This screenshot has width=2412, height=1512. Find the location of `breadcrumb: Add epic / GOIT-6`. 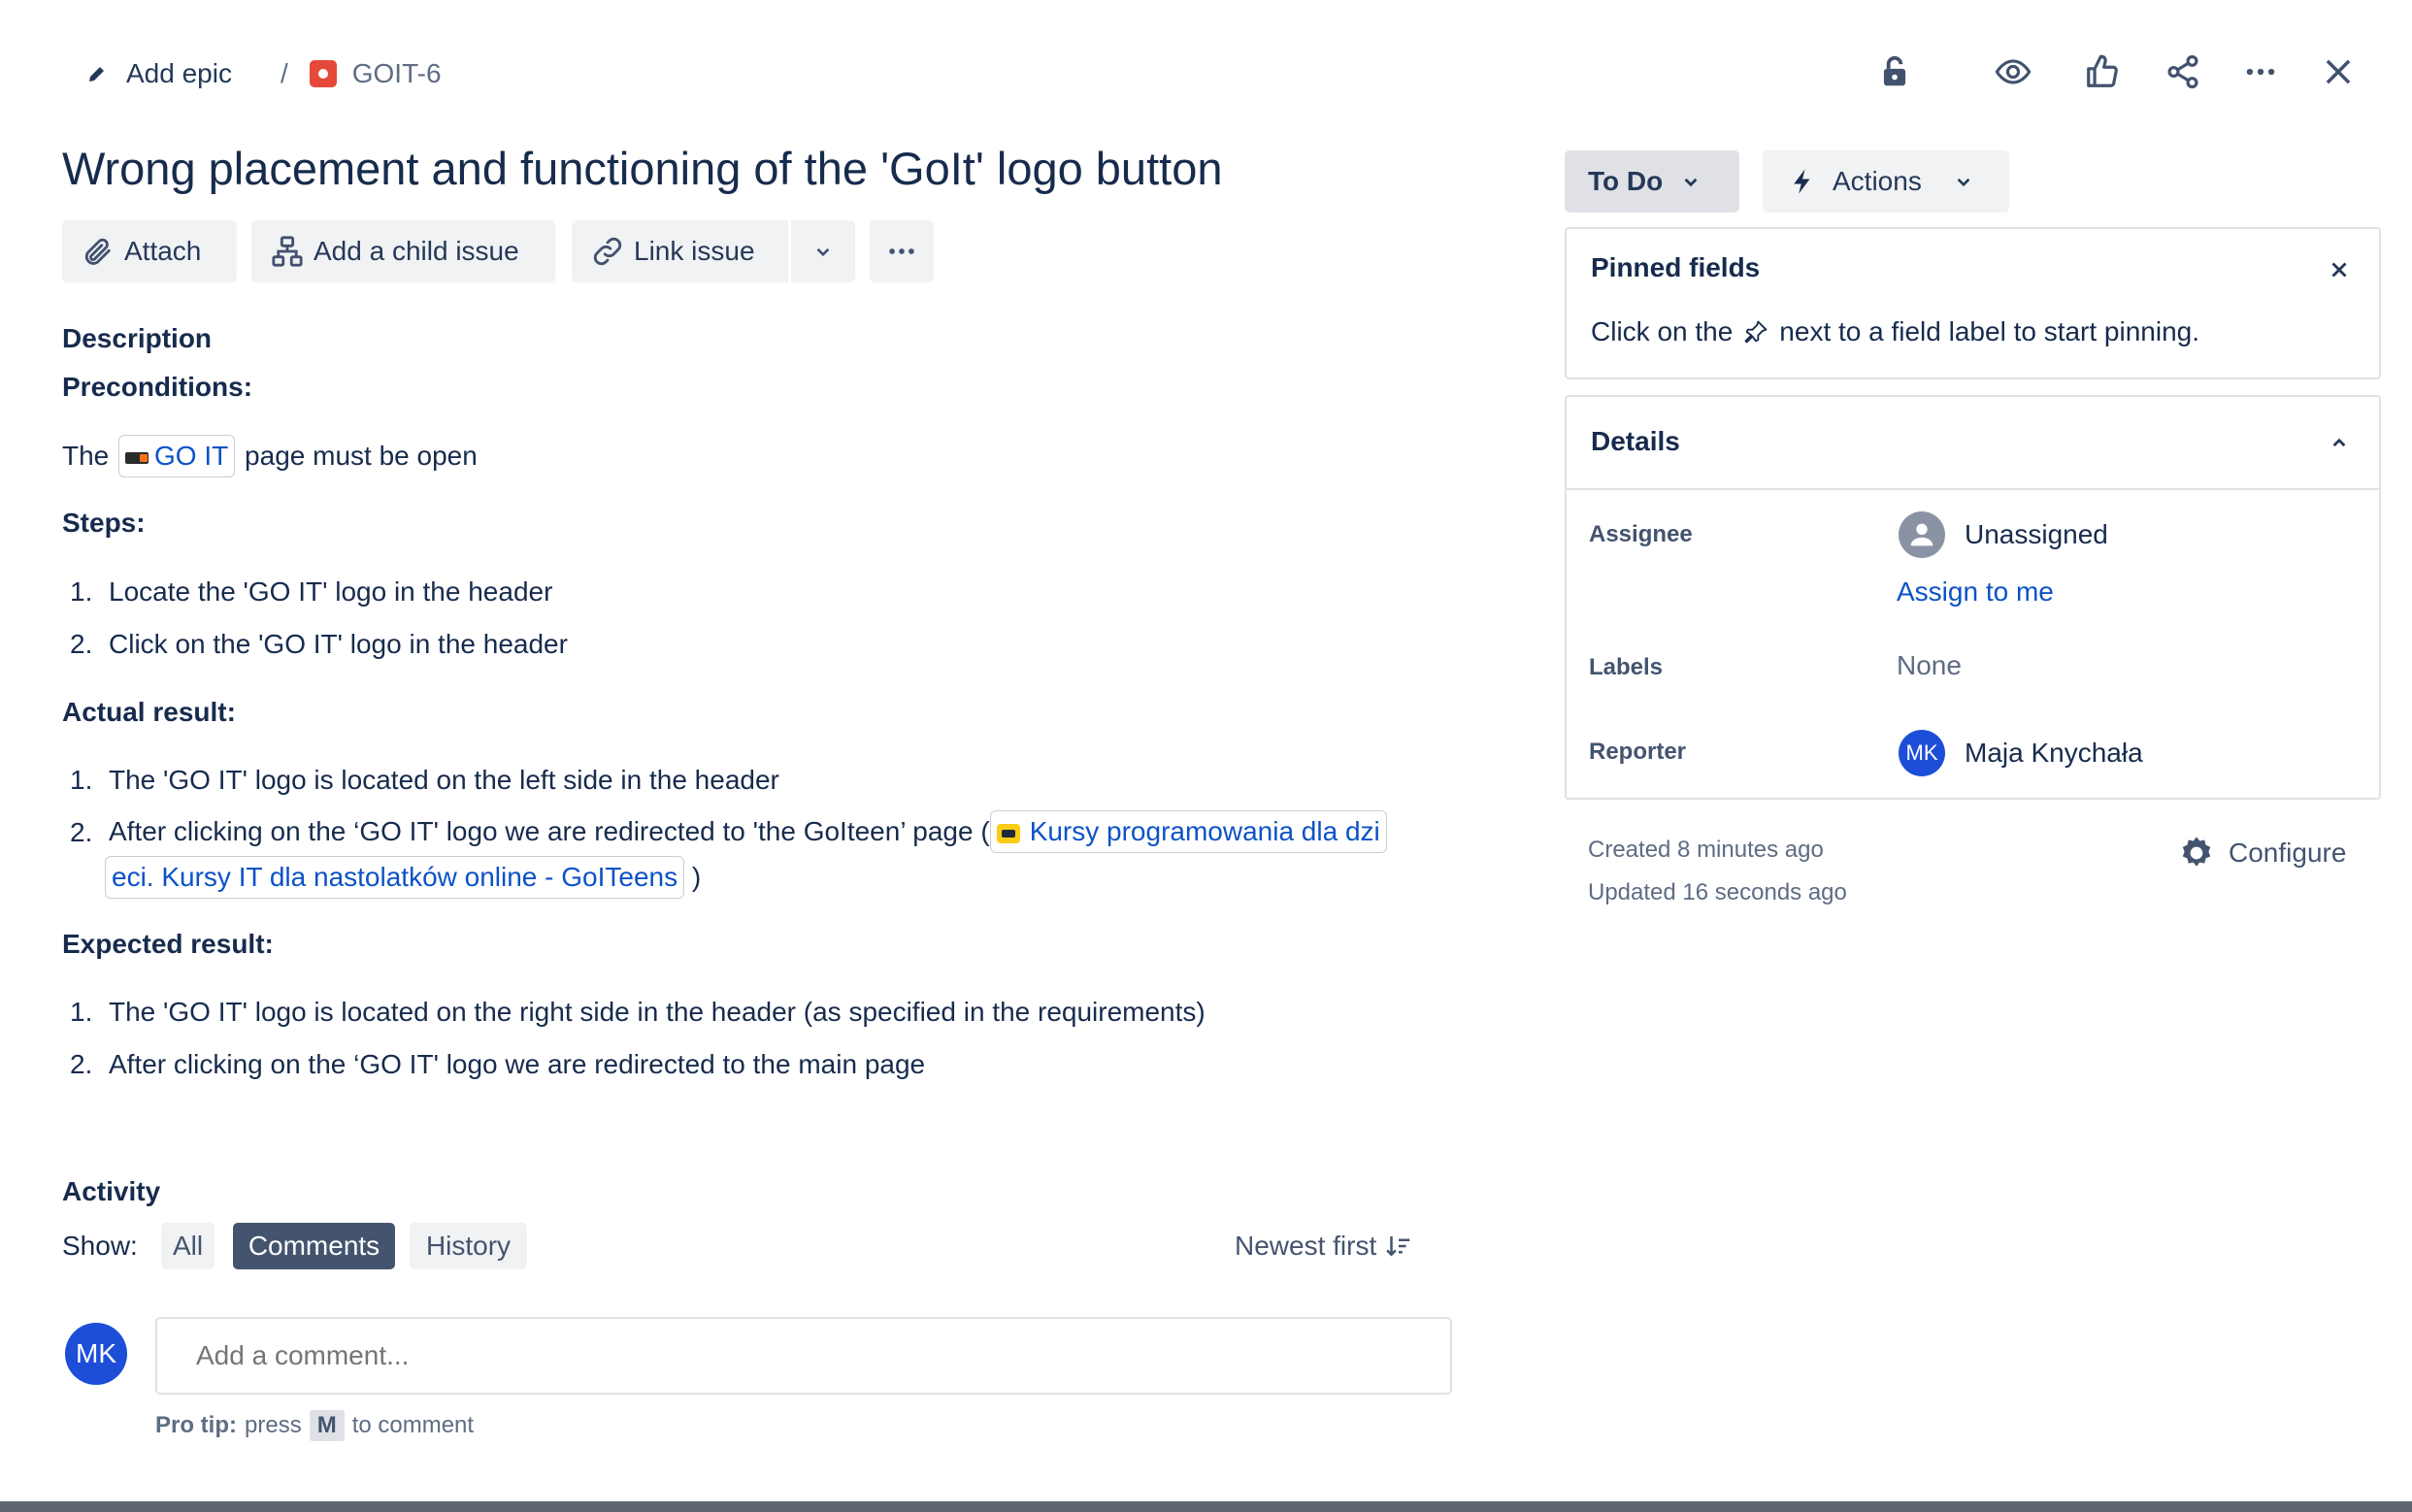

breadcrumb: Add epic / GOIT-6 is located at coordinates (263, 73).